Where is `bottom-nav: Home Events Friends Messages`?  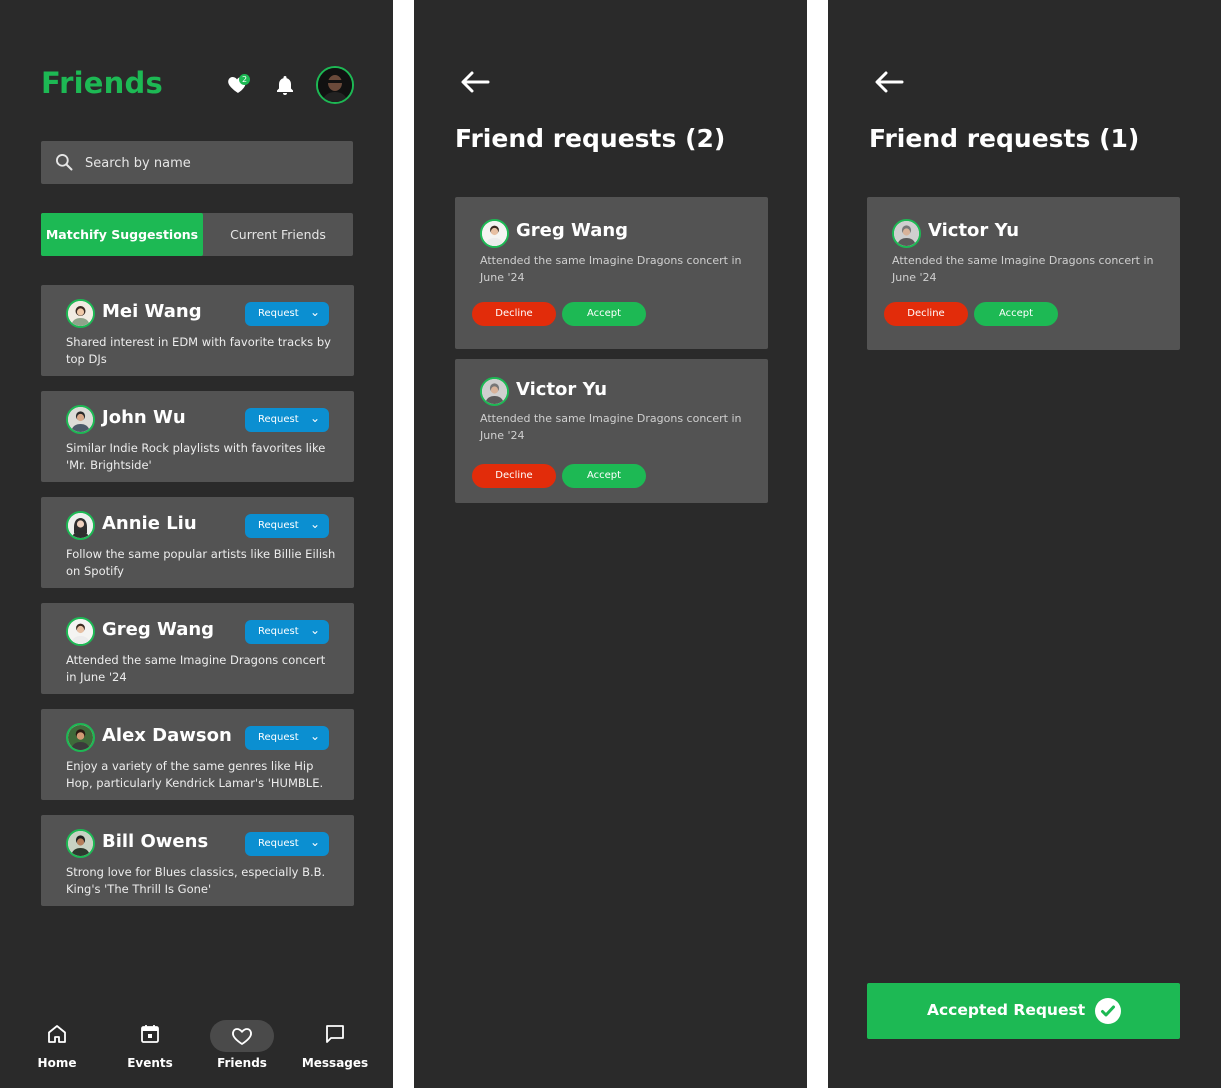
bottom-nav: Home Events Friends Messages is located at coordinates (196, 1049).